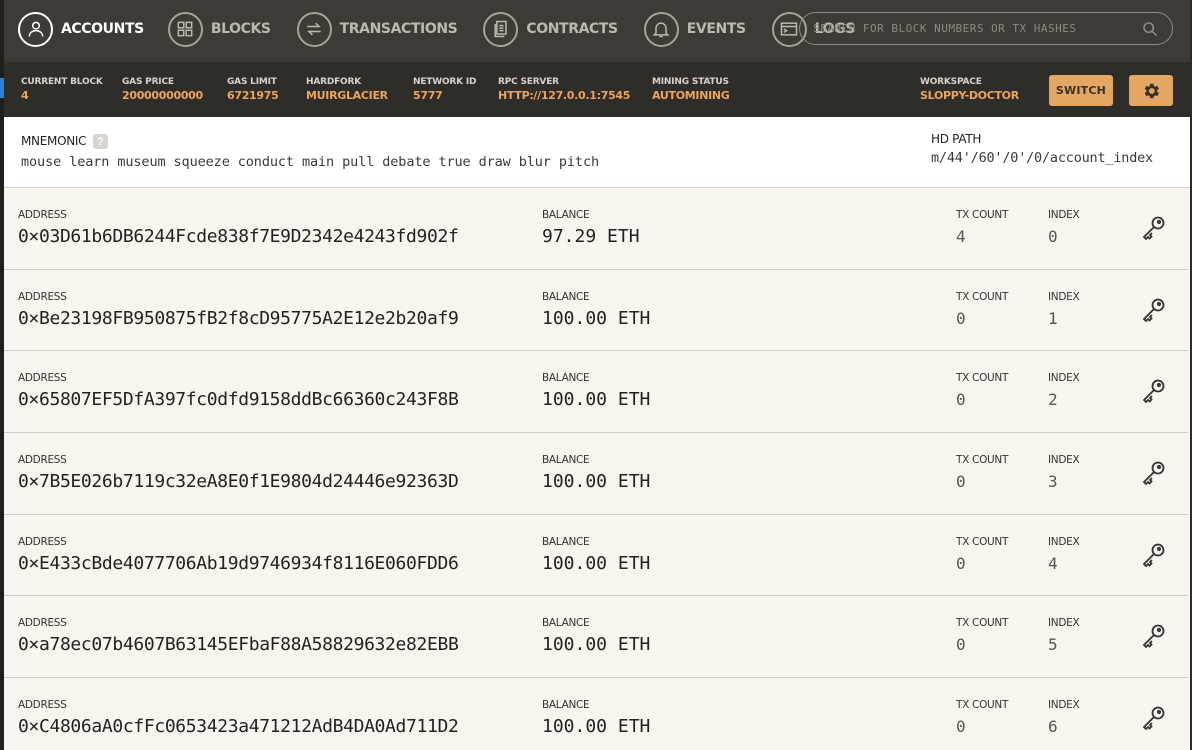 The width and height of the screenshot is (1192, 750). What do you see at coordinates (1053, 318) in the screenshot?
I see `account-index: 1` at bounding box center [1053, 318].